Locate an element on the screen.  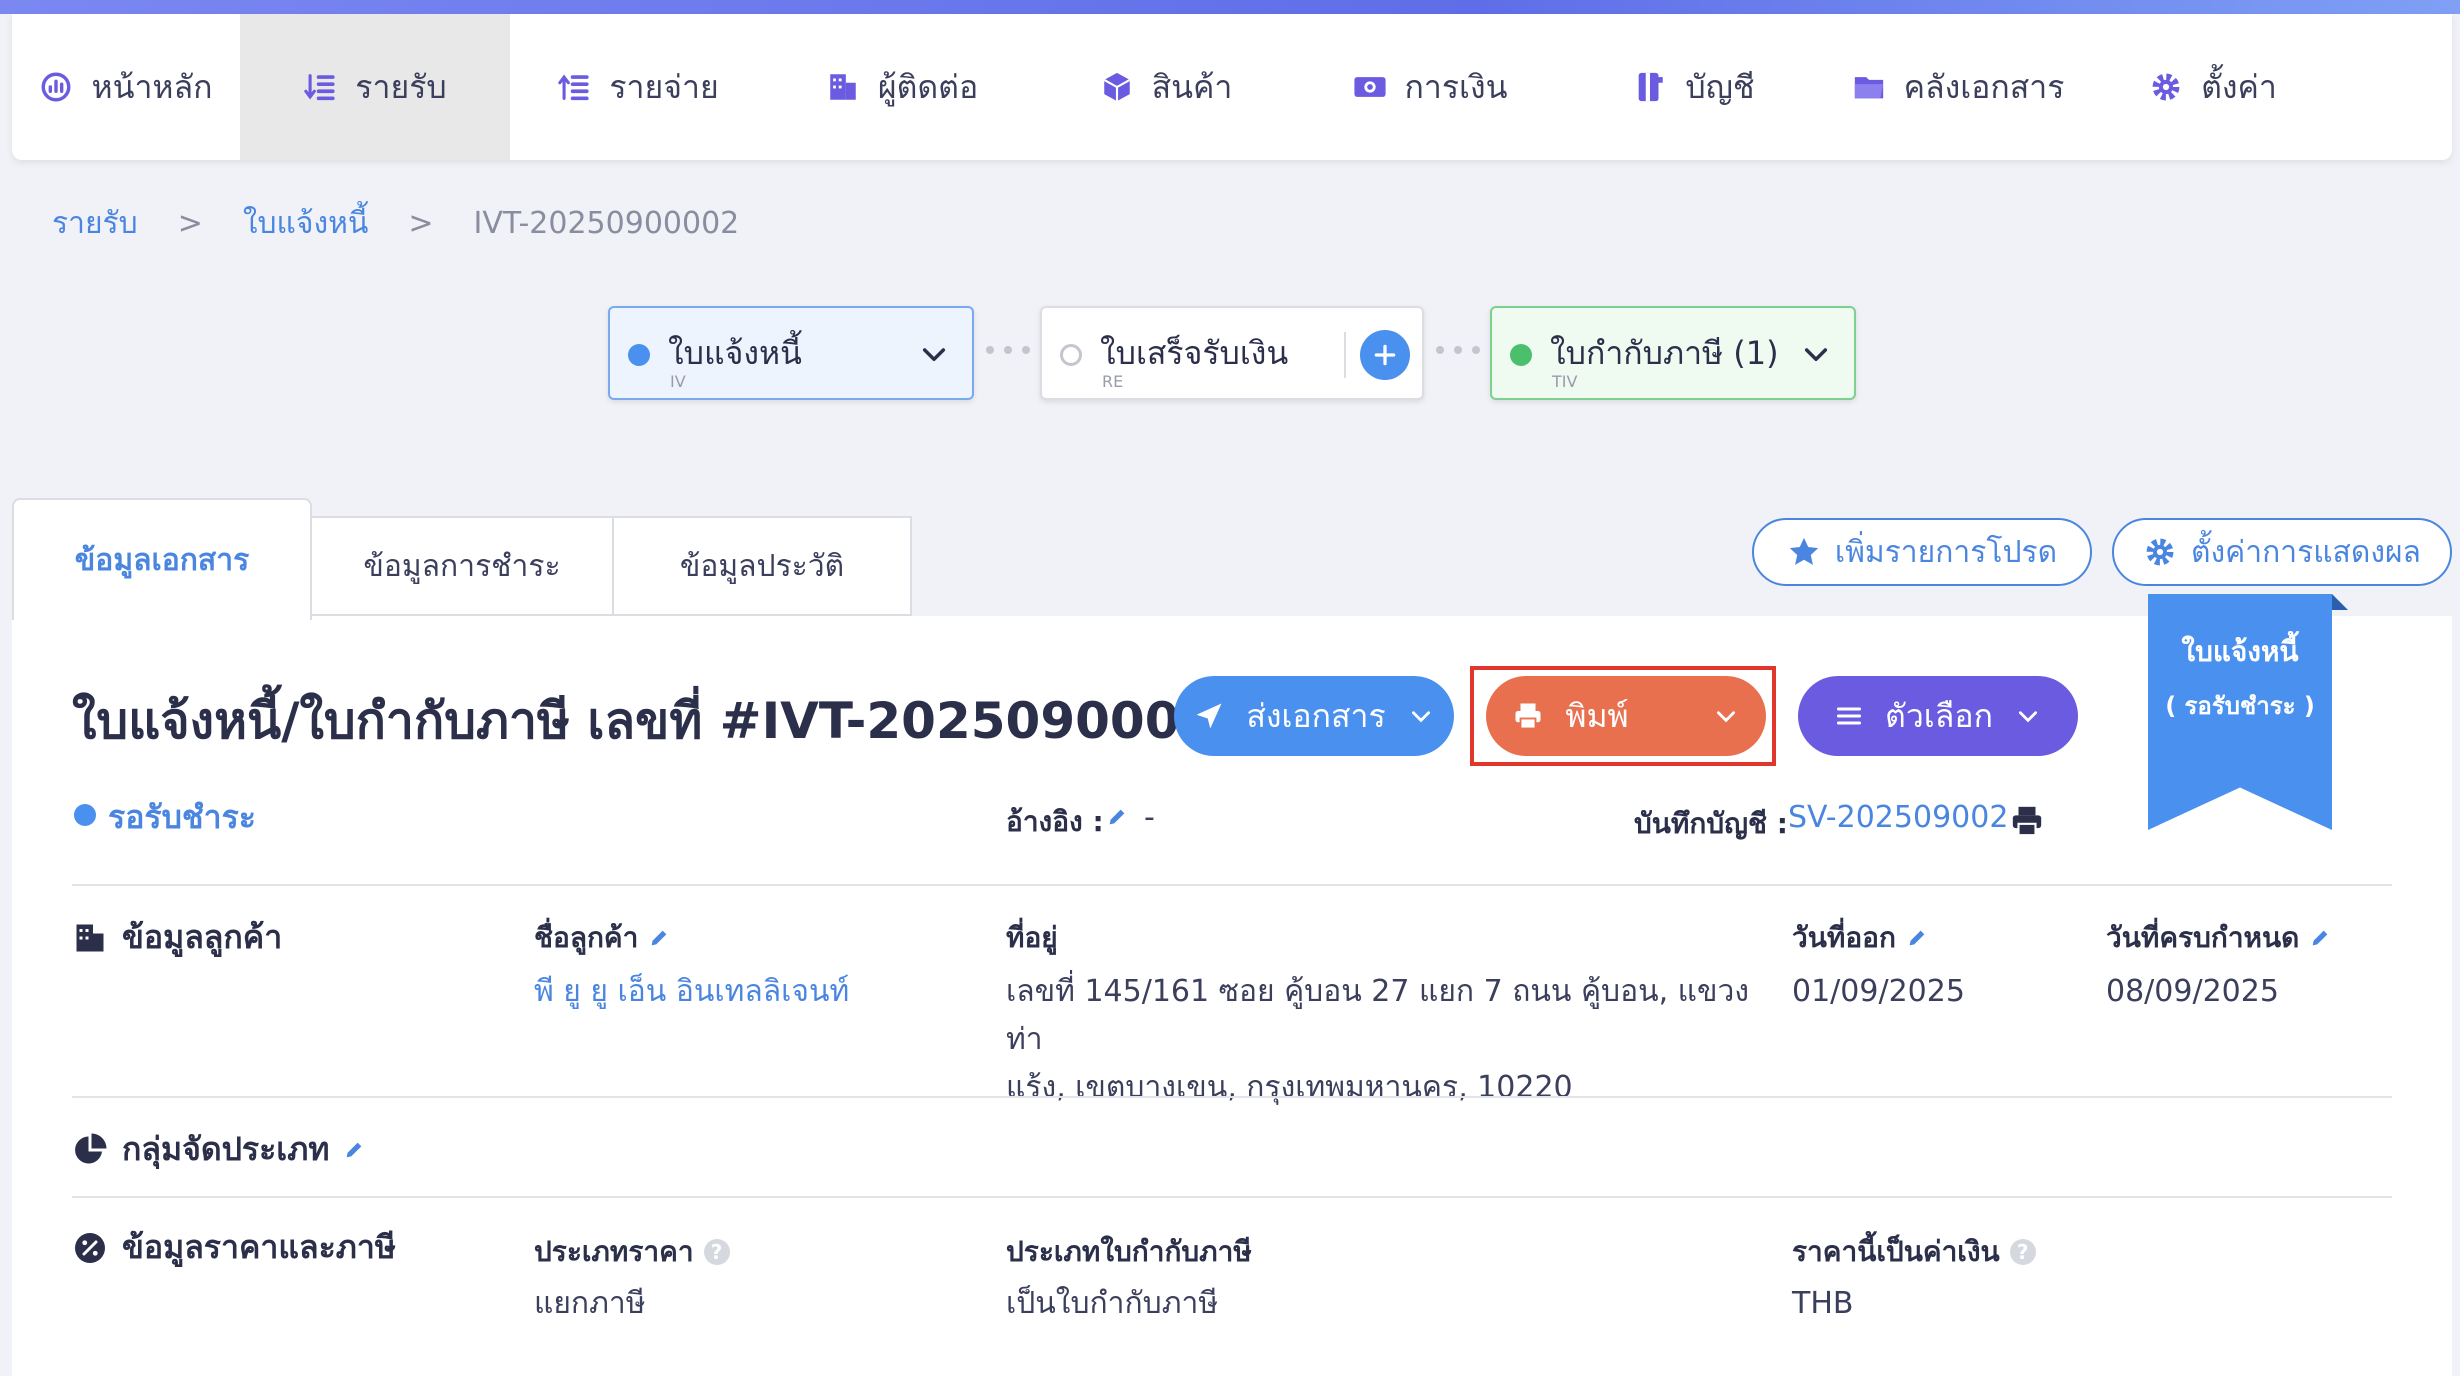
nav-item-finance: การเงิน is located at coordinates (1430, 87).